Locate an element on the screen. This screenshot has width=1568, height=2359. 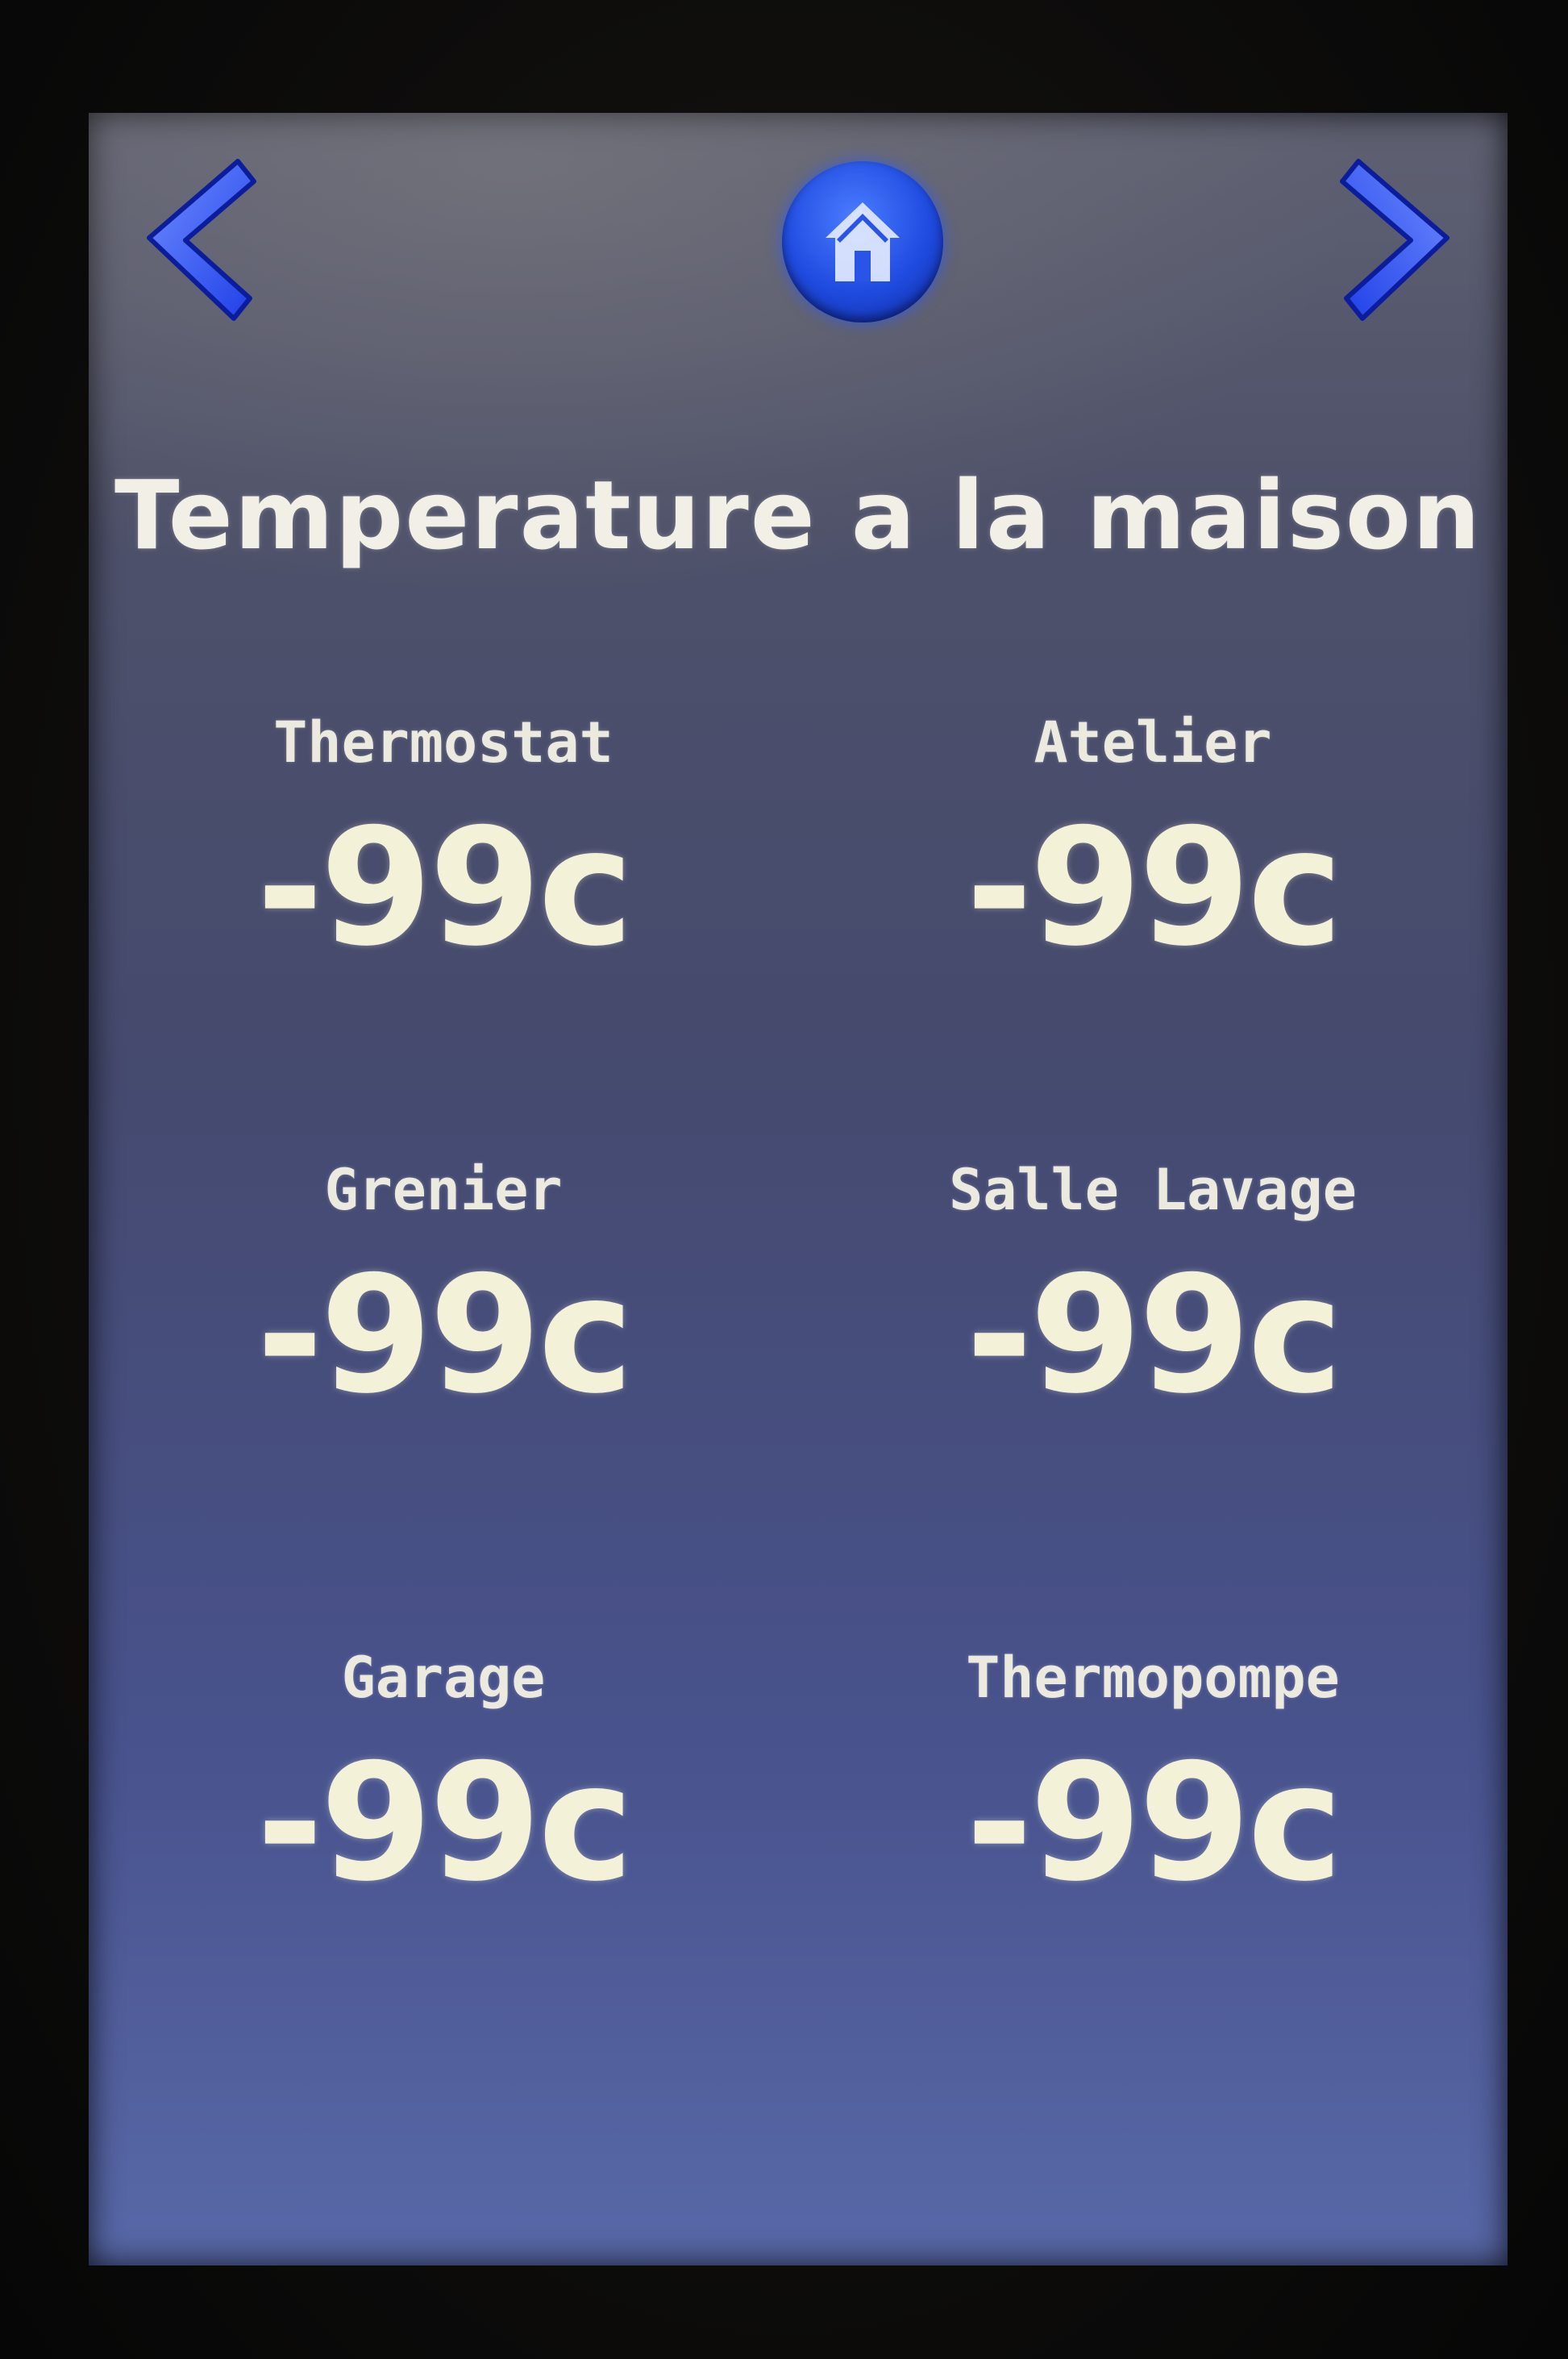
sensor-label: Grenier is located at coordinates (444, 1190).